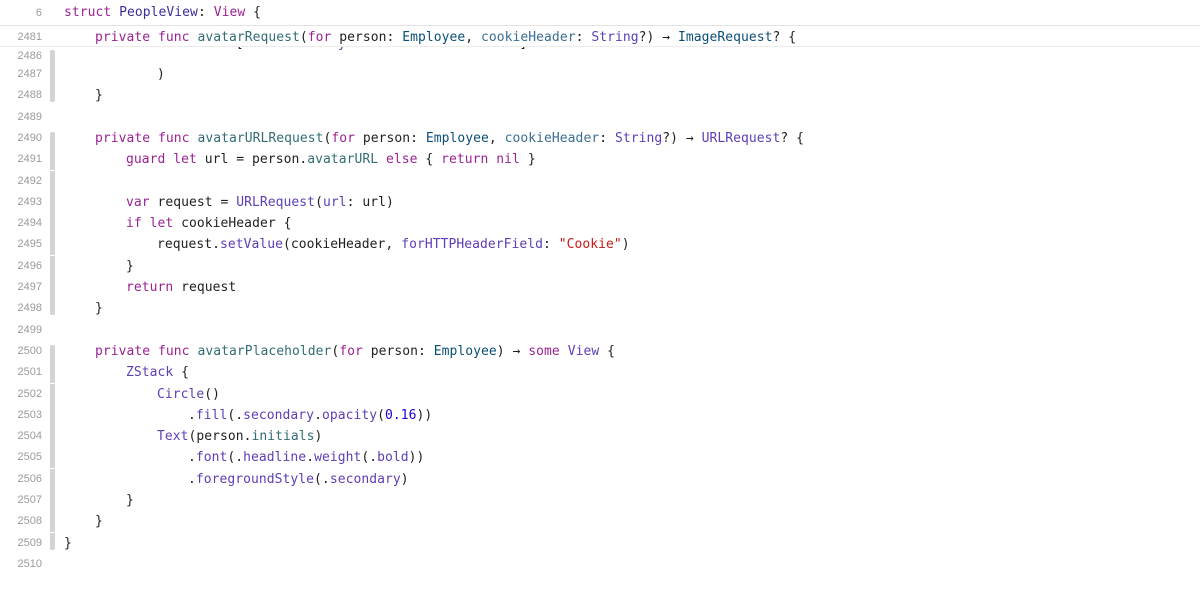 The width and height of the screenshot is (1200, 602). What do you see at coordinates (275, 458) in the screenshot?
I see `code-token: headline` at bounding box center [275, 458].